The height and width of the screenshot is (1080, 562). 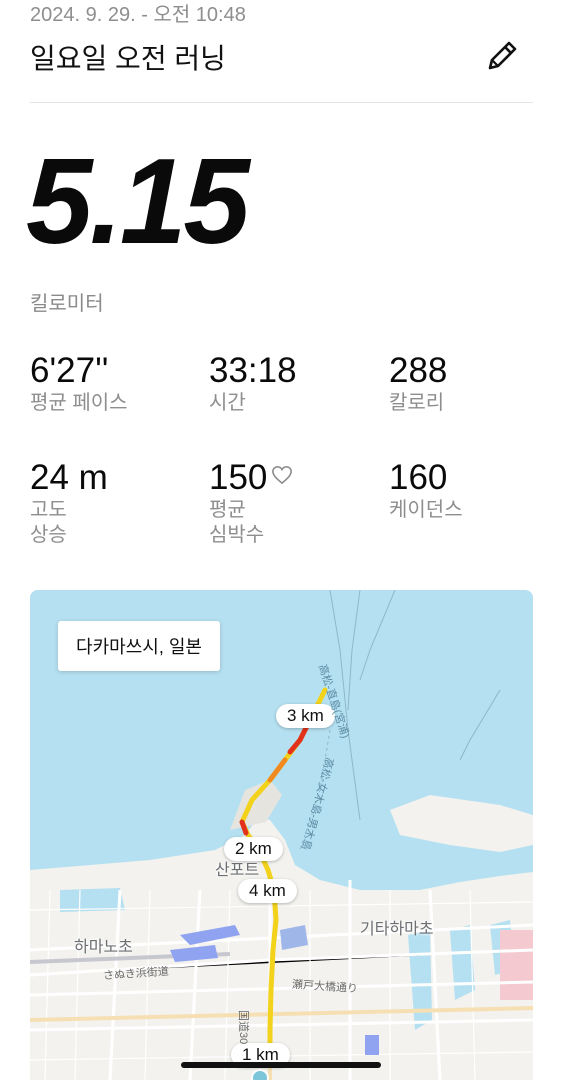 What do you see at coordinates (238, 477) in the screenshot?
I see `heart-rate-value: 150` at bounding box center [238, 477].